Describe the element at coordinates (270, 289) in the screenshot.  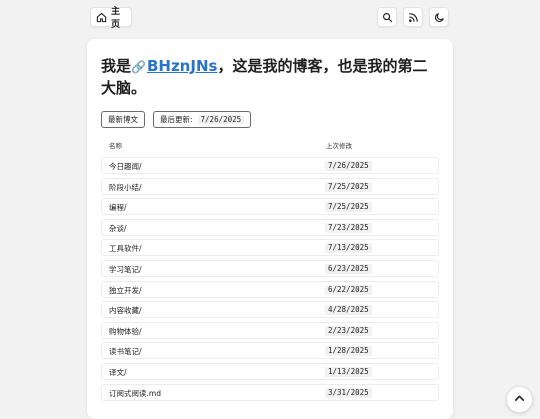
I see `table-row: 独立开发/6/22/2025` at that location.